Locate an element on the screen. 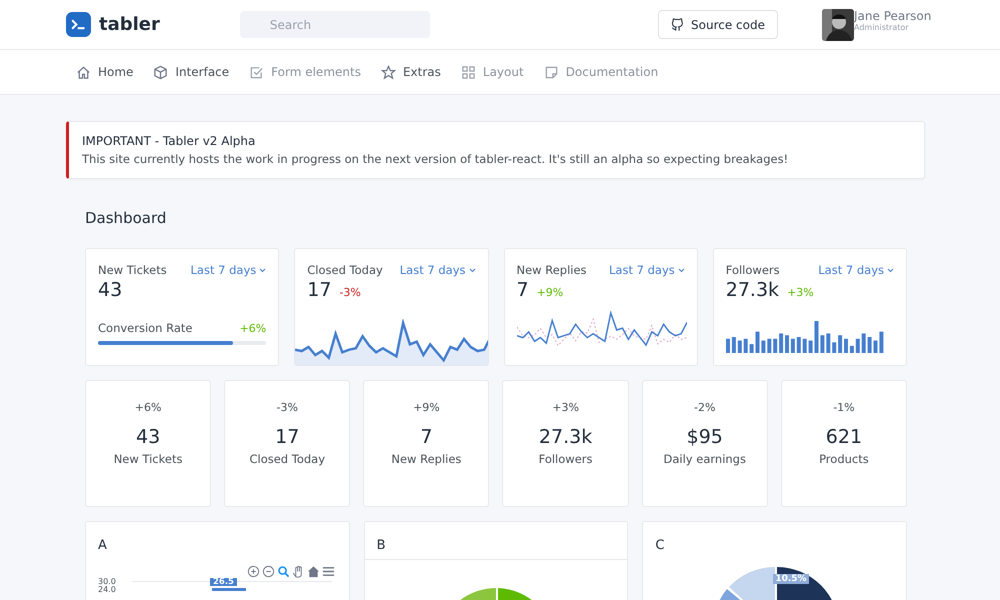  card-label: Daily earnings is located at coordinates (705, 459).